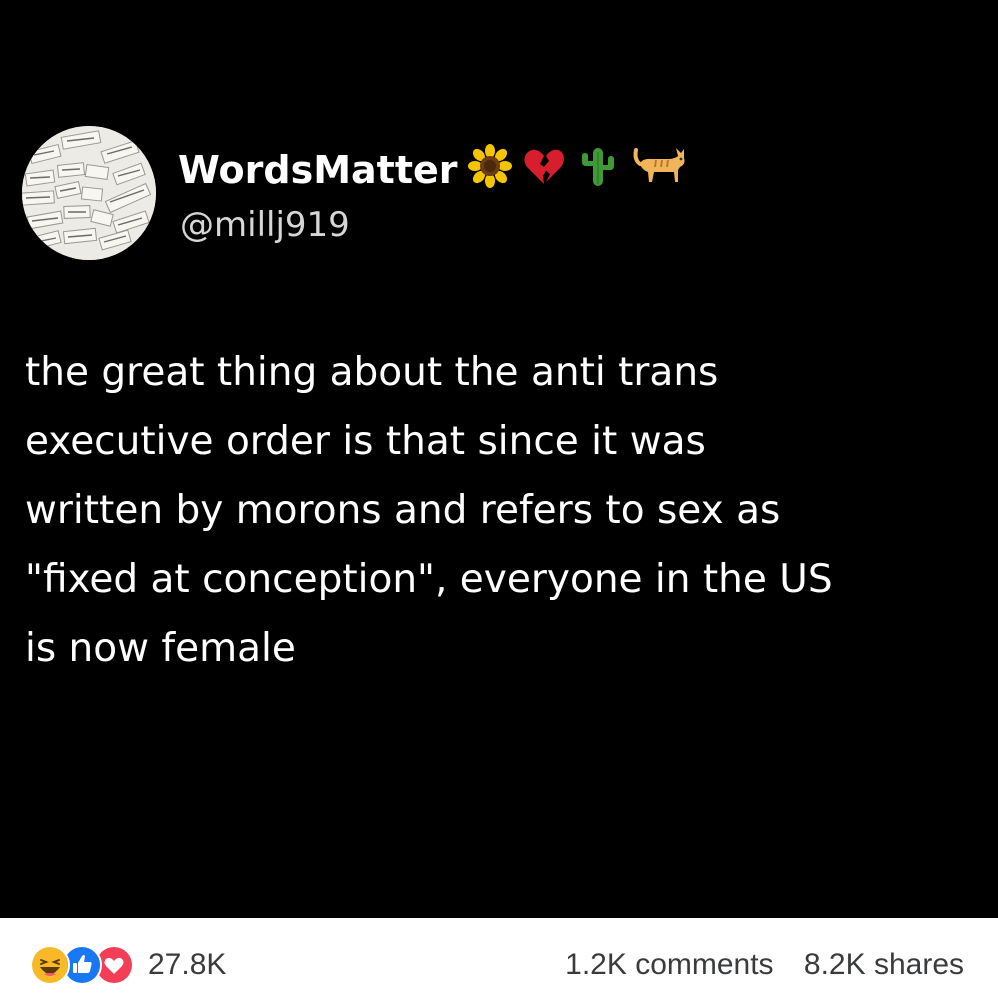 The height and width of the screenshot is (1000, 998). Describe the element at coordinates (659, 170) in the screenshot. I see `cat-icon` at that location.